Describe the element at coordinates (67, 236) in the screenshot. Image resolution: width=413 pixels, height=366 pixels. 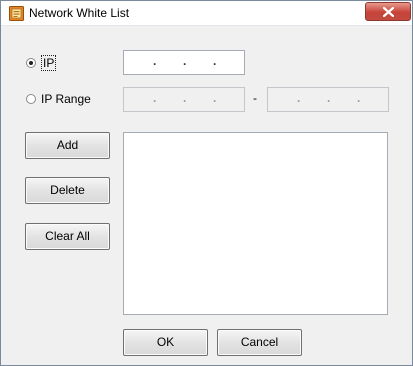
I see `clear-all-button: Clear All` at that location.